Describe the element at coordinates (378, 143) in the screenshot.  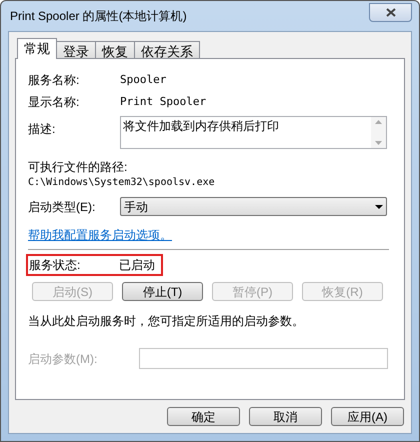
I see `scroll-down-icon` at that location.